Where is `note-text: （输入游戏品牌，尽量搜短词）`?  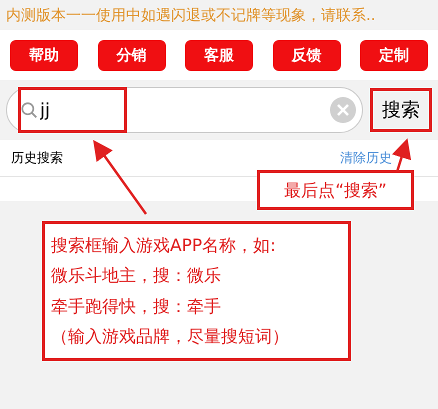 note-text: （输入游戏品牌，尽量搜短词） is located at coordinates (170, 337).